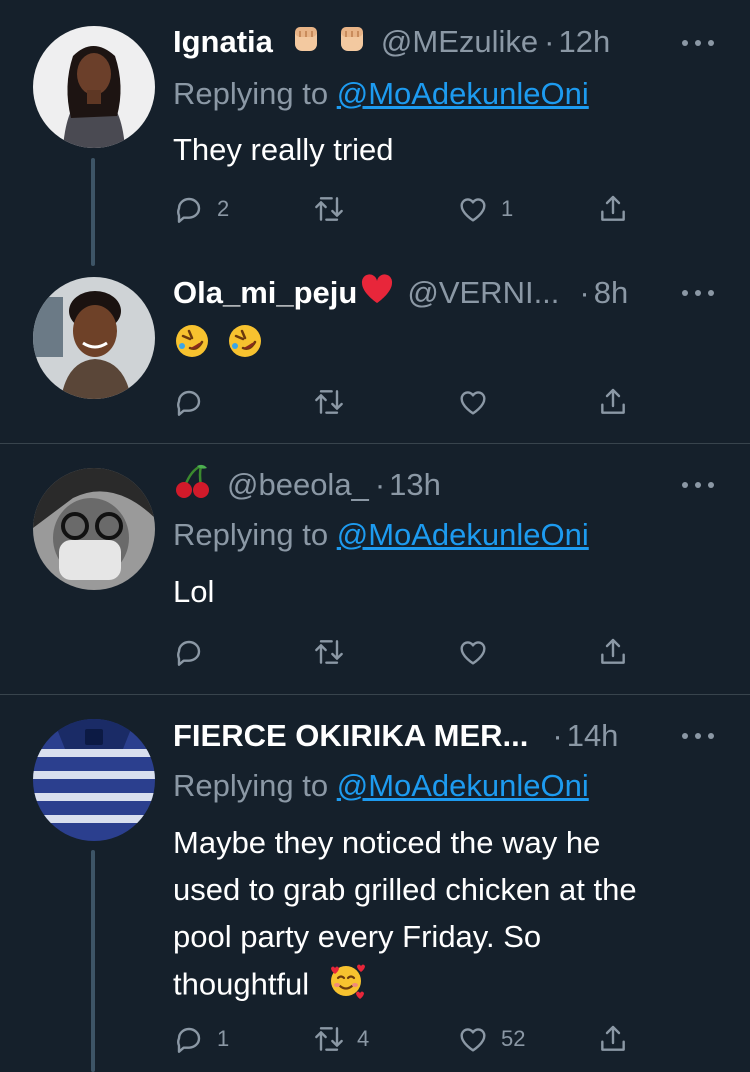  What do you see at coordinates (223, 1038) in the screenshot?
I see `reply-count: 1` at bounding box center [223, 1038].